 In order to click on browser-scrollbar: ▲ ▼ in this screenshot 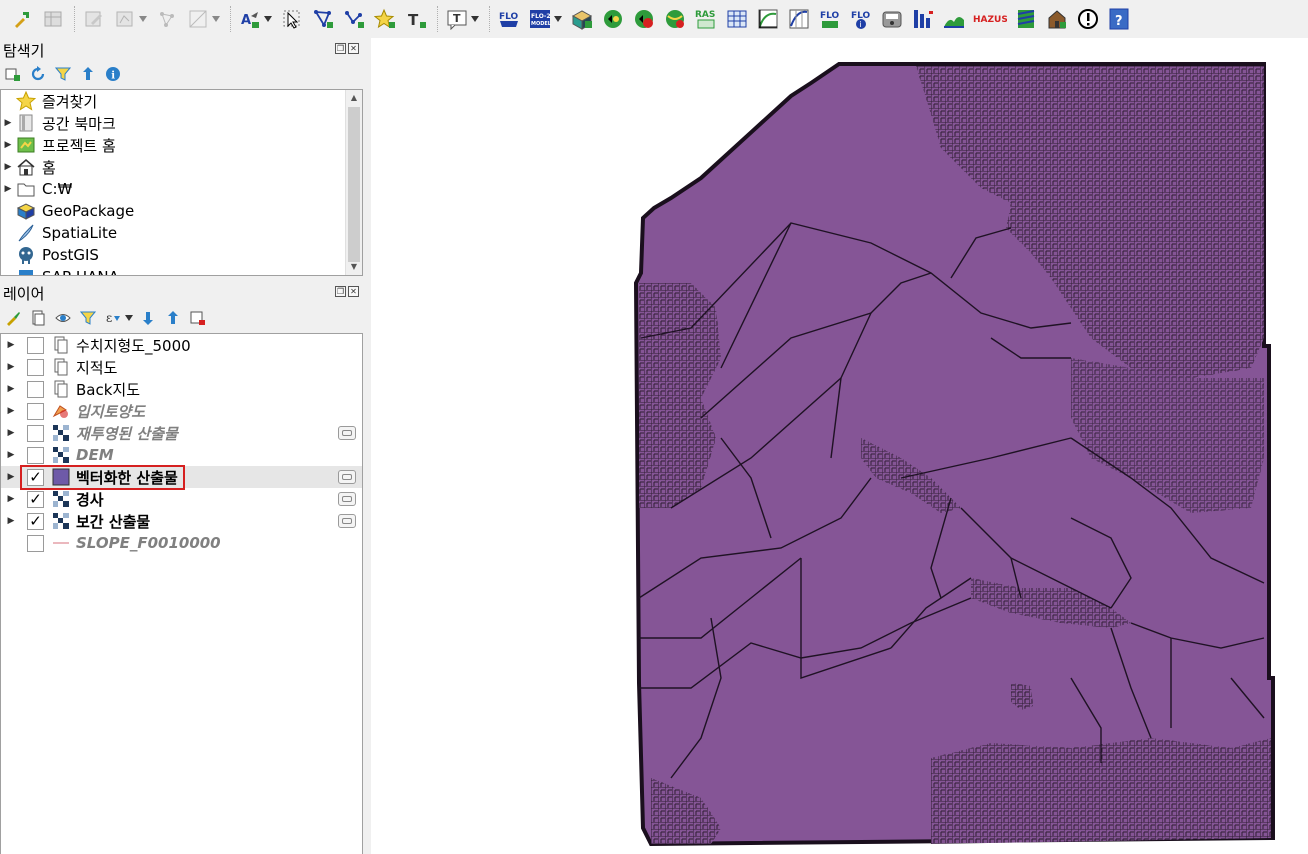, I will do `click(353, 182)`.